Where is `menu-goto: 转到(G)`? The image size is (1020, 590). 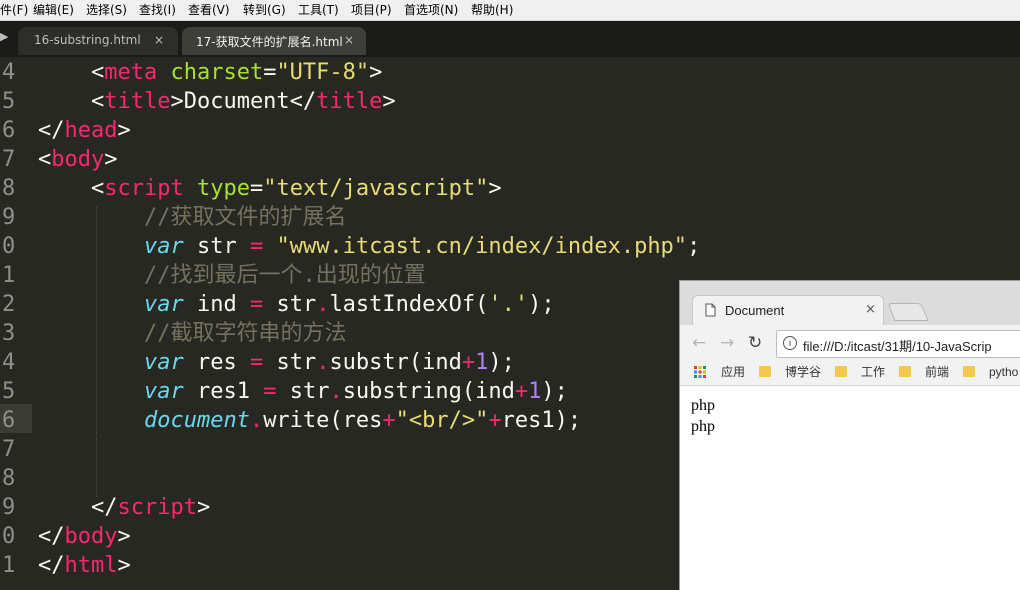
menu-goto: 转到(G) is located at coordinates (264, 10).